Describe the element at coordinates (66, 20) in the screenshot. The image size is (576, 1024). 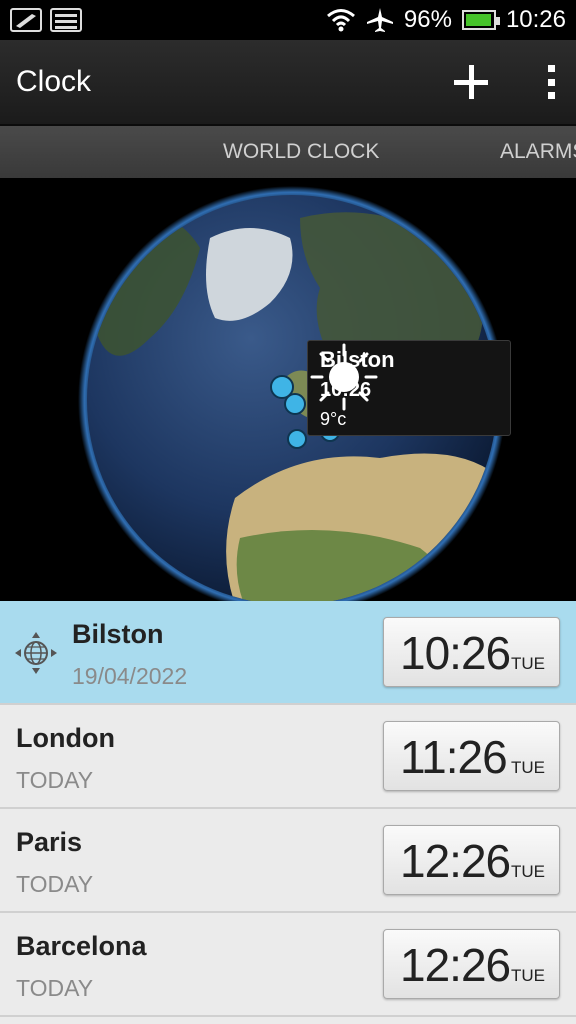
I see `image-icon` at that location.